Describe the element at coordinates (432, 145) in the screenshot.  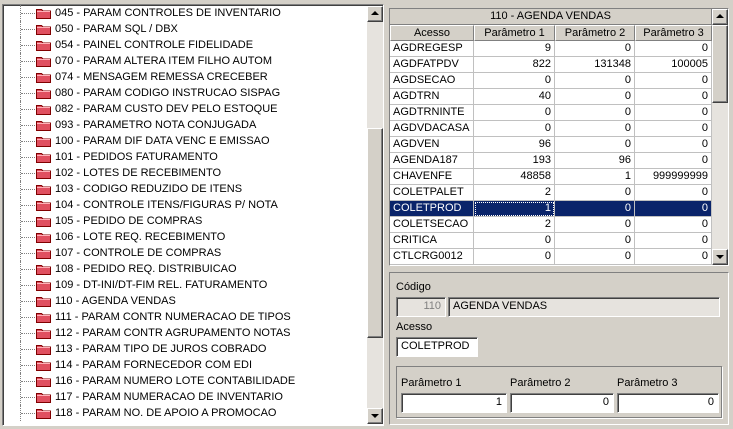
I see `acesso-cell: AGDVEN` at that location.